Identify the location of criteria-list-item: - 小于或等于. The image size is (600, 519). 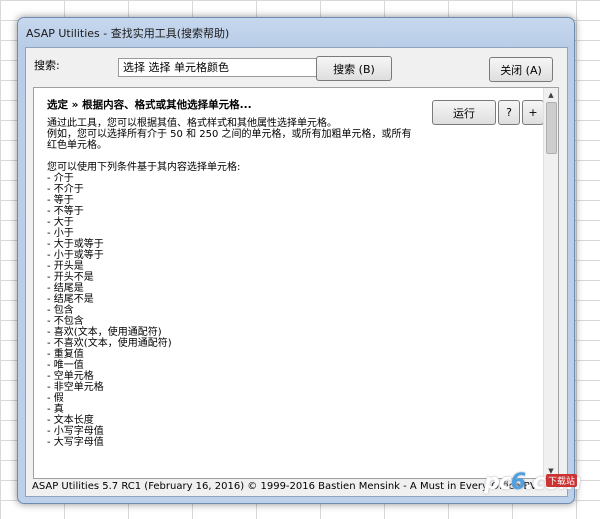
(75, 255).